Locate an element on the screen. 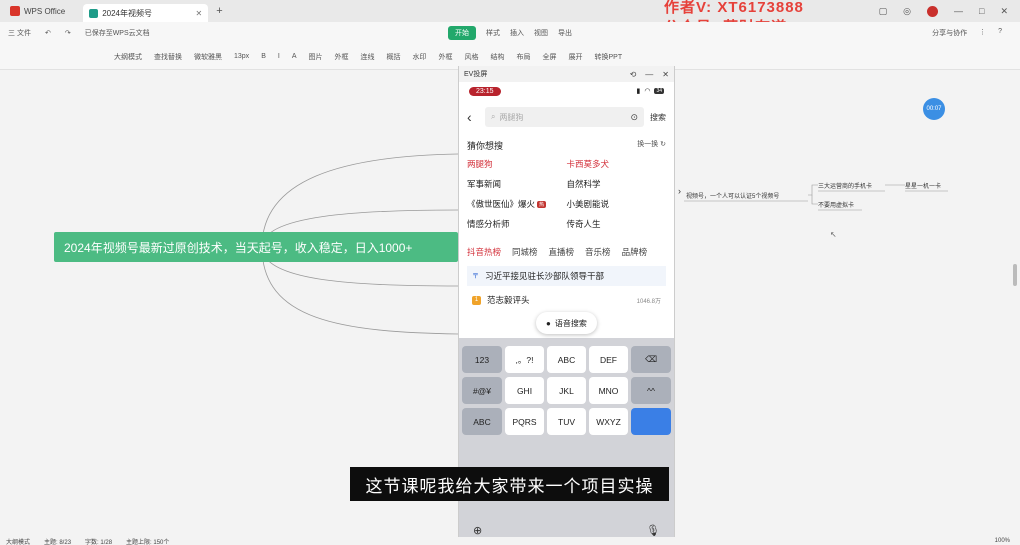  tab-start: 开始 is located at coordinates (462, 33).